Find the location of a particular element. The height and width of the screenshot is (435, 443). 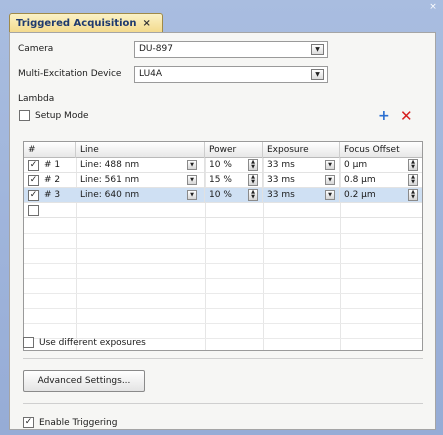

table-header: # Line Power Exposure Focus Offset is located at coordinates (223, 150).